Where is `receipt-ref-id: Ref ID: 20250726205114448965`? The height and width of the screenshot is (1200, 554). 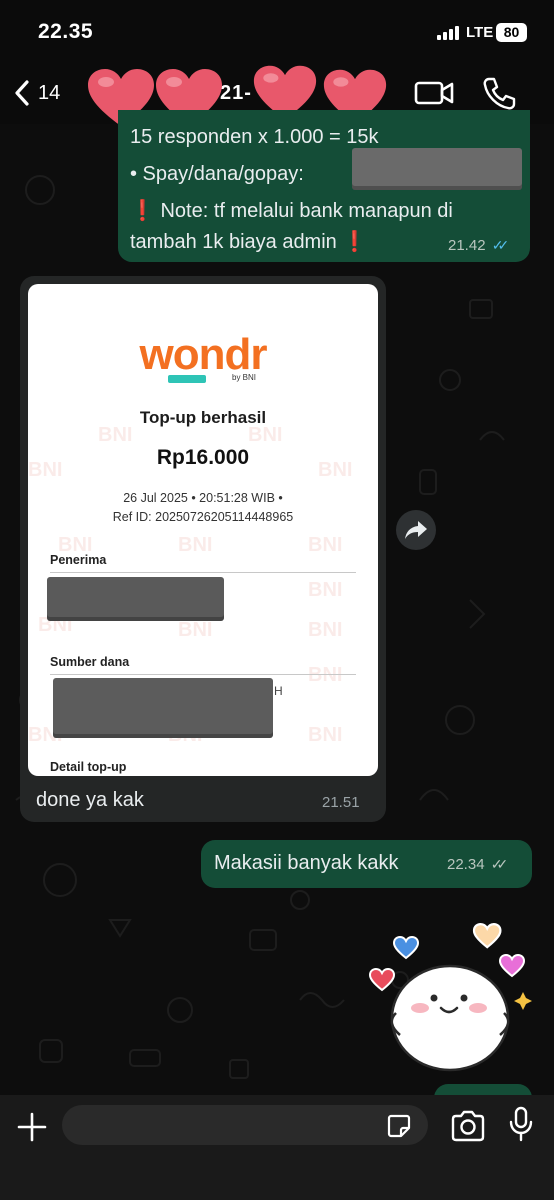
receipt-ref-id: Ref ID: 20250726205114448965 is located at coordinates (203, 517).